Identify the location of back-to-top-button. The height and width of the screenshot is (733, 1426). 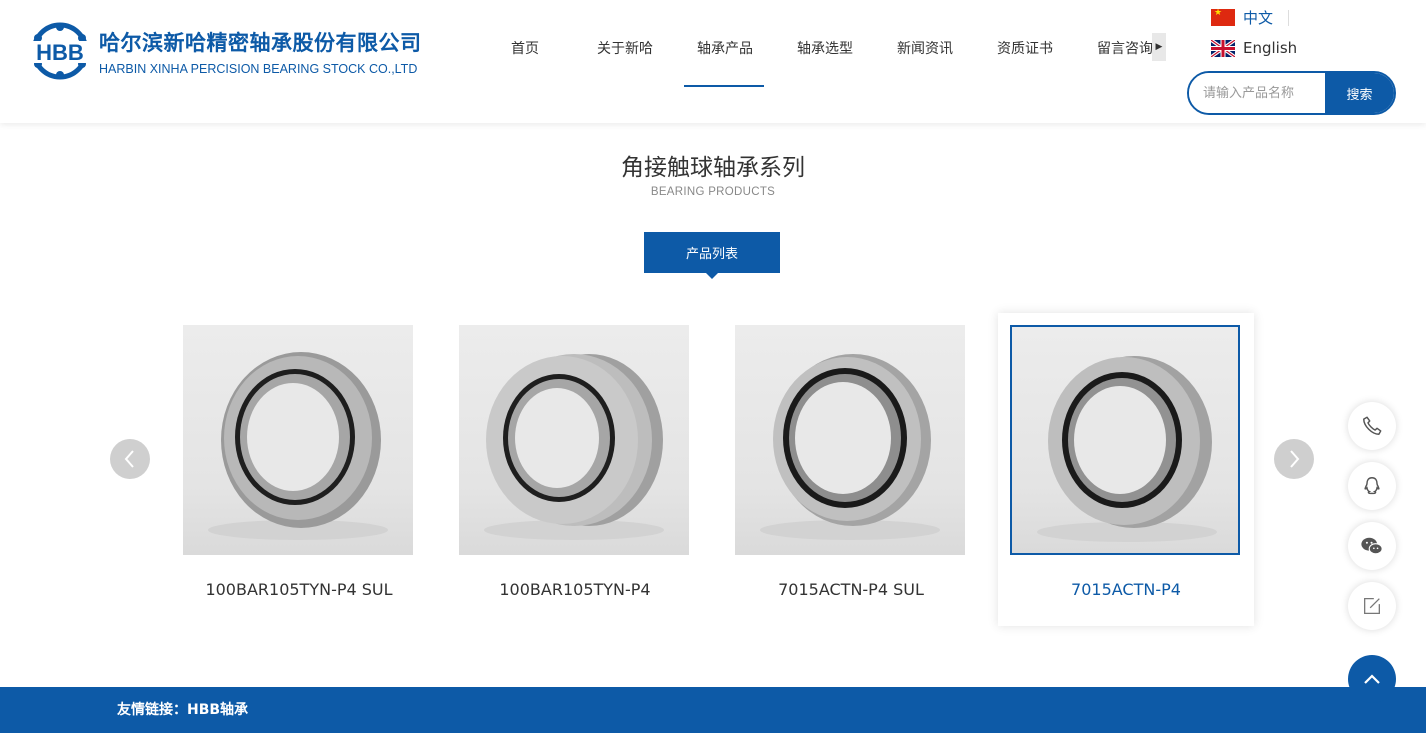
(1372, 679).